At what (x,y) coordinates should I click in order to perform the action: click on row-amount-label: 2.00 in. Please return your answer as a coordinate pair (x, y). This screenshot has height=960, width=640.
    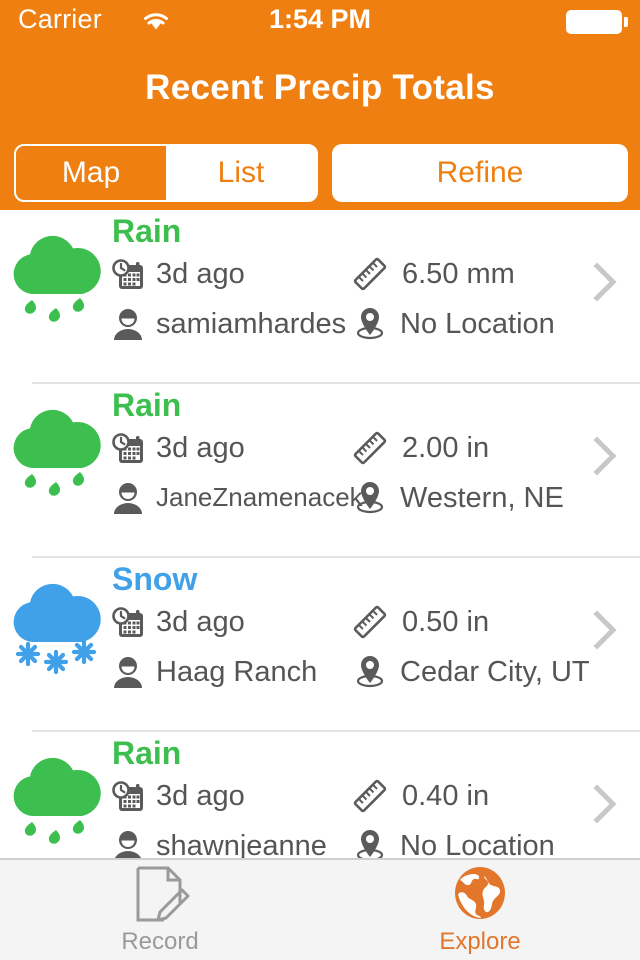
    Looking at the image, I should click on (446, 448).